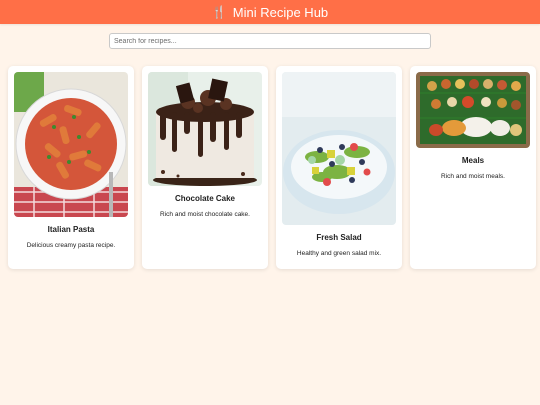  Describe the element at coordinates (219, 12) in the screenshot. I see `fork-knife-icon: 🍴` at that location.